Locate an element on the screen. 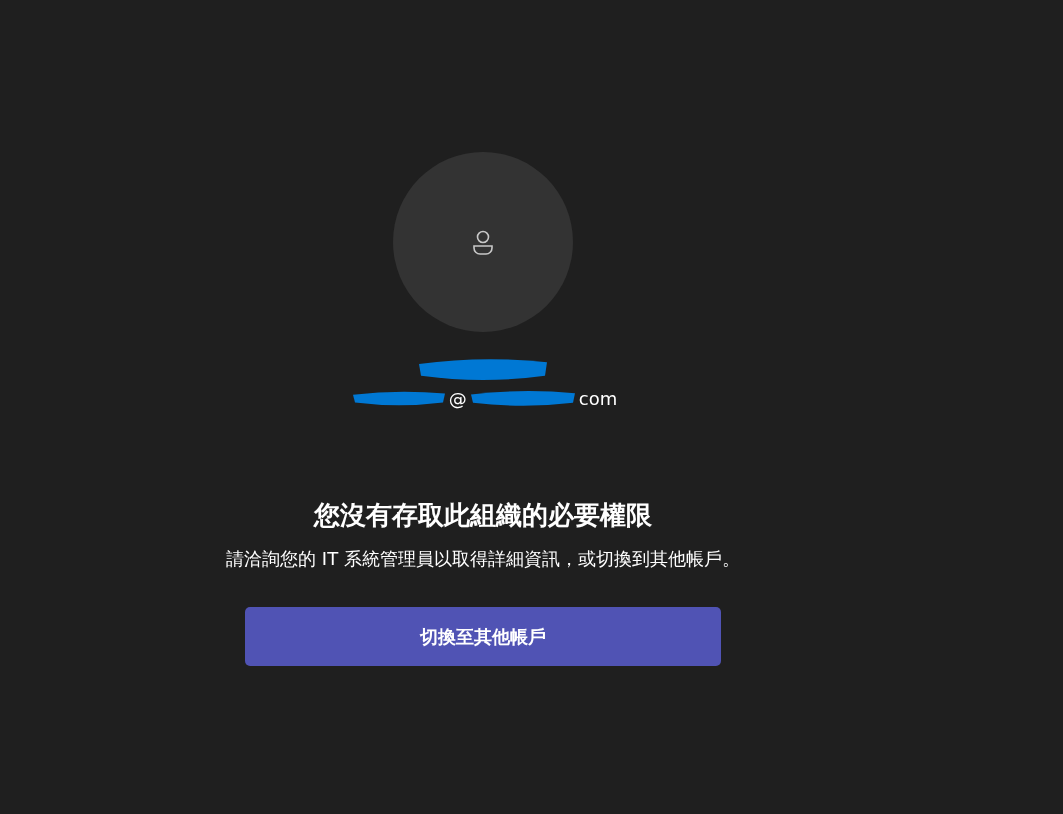  error-title: 您沒有存取此組織的必要權限 is located at coordinates (483, 515).